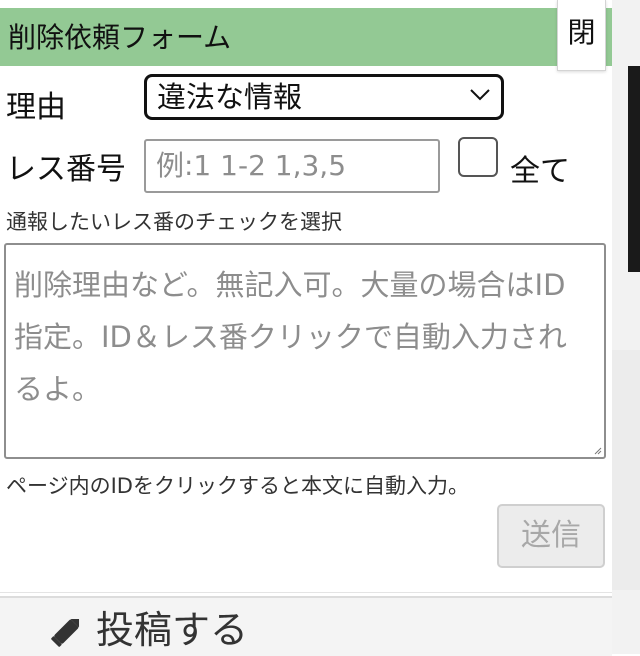 The width and height of the screenshot is (640, 656). Describe the element at coordinates (634, 169) in the screenshot. I see `scrollbar-thumb` at that location.